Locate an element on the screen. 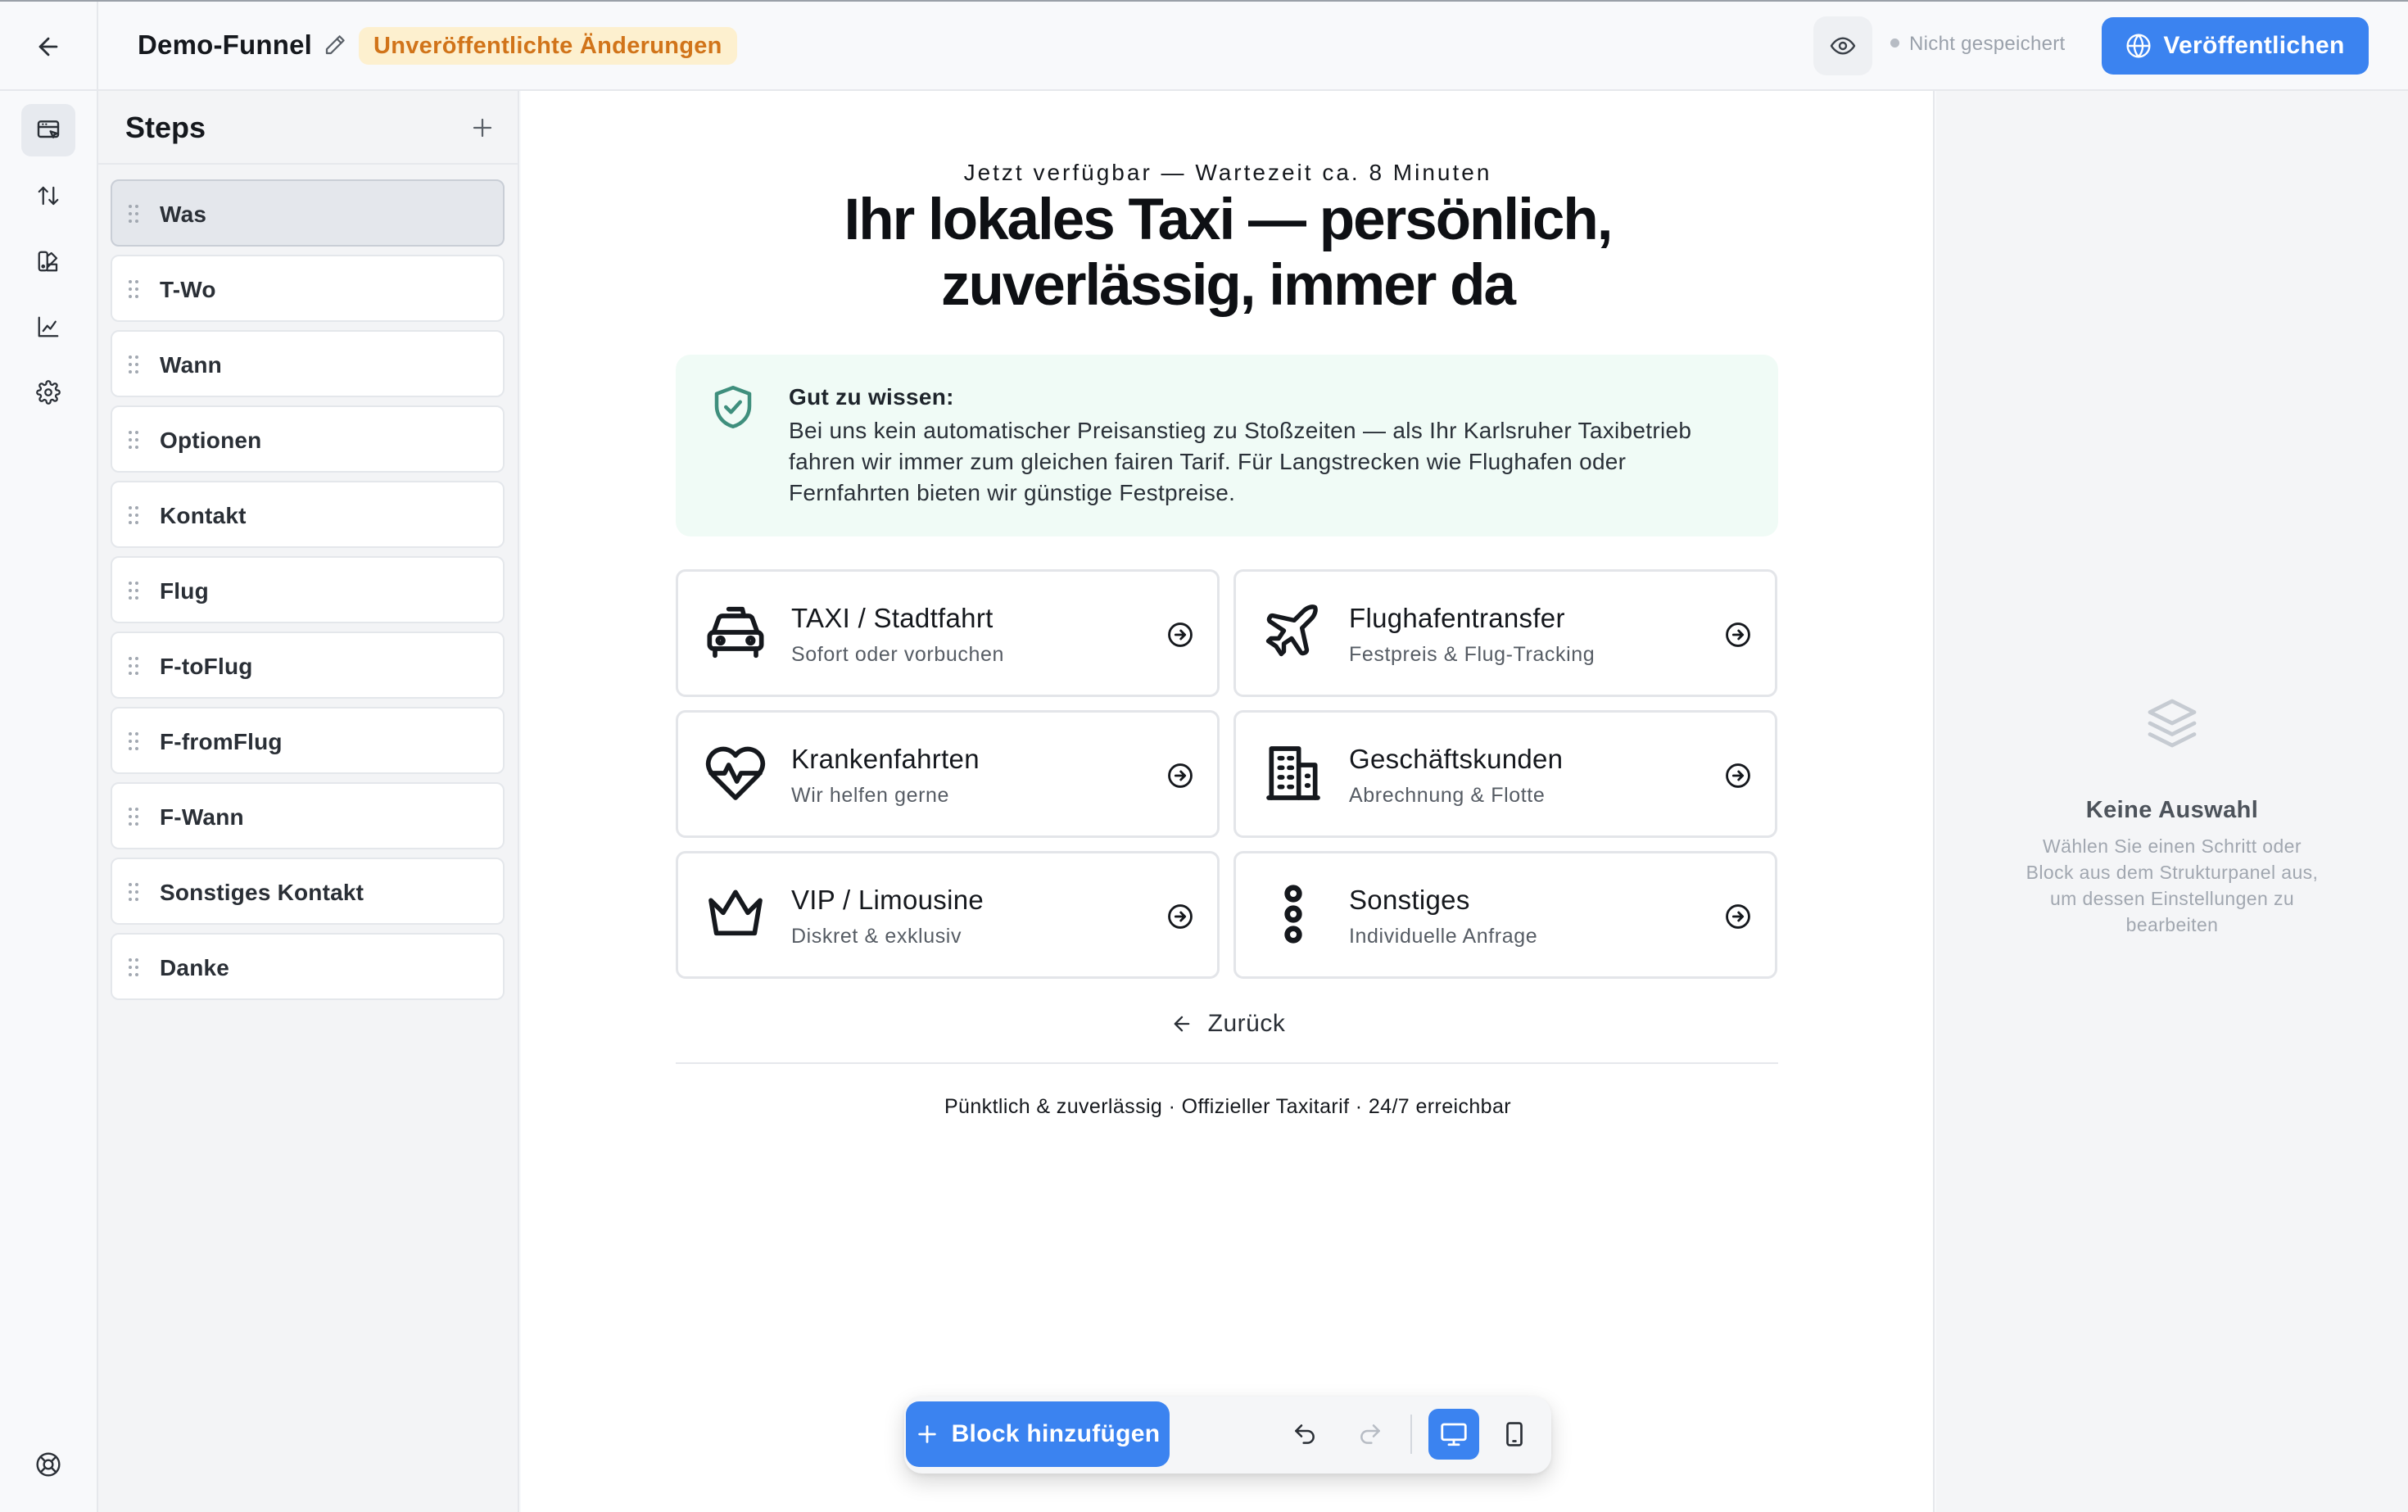  toolbar-separator is located at coordinates (1411, 1435).